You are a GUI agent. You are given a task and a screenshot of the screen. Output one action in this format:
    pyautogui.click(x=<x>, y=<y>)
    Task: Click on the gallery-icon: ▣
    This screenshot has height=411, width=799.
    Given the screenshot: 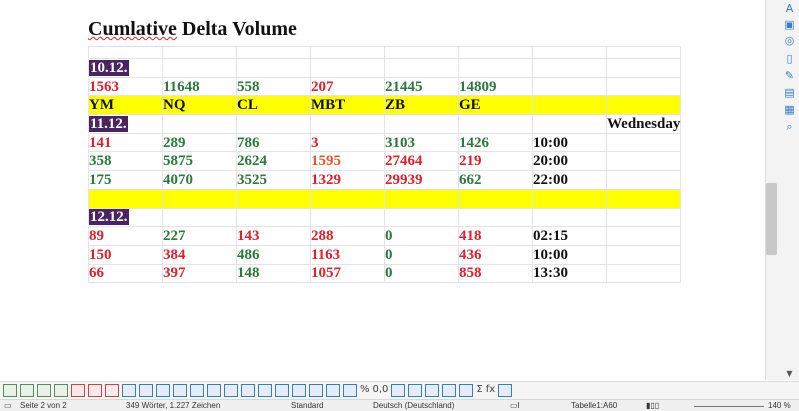 What is the action you would take?
    pyautogui.click(x=789, y=25)
    